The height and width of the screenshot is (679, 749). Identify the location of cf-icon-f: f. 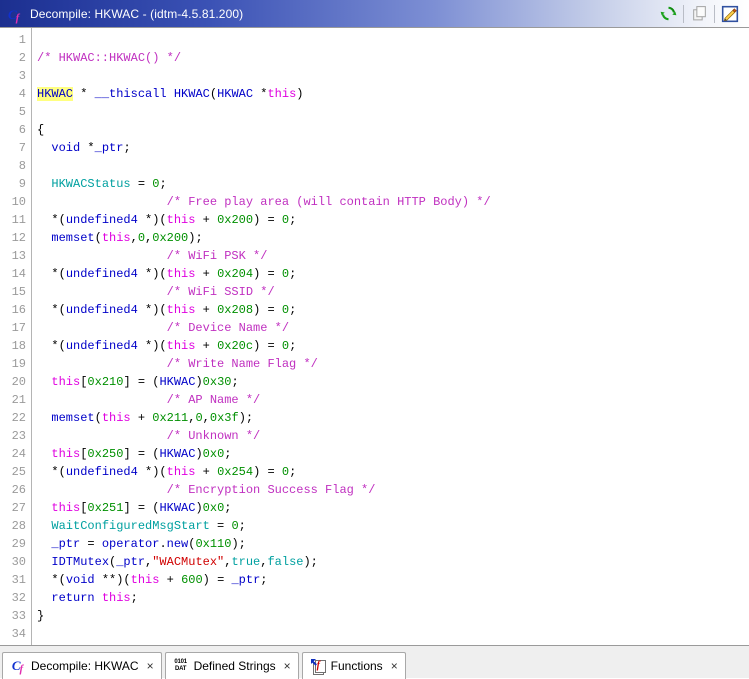
(17, 17).